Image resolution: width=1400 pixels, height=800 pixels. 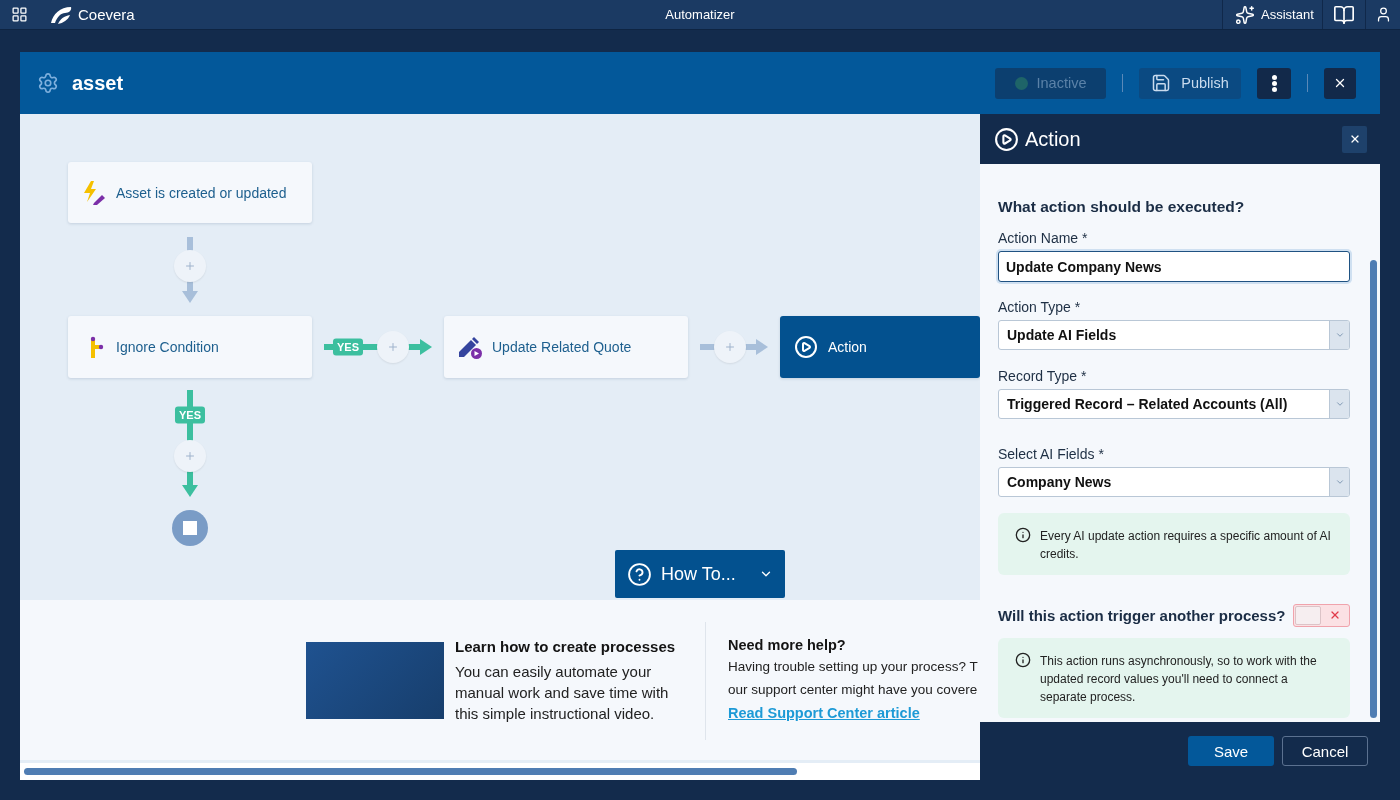 What do you see at coordinates (94, 192) in the screenshot?
I see `lightning-pencil-icon` at bounding box center [94, 192].